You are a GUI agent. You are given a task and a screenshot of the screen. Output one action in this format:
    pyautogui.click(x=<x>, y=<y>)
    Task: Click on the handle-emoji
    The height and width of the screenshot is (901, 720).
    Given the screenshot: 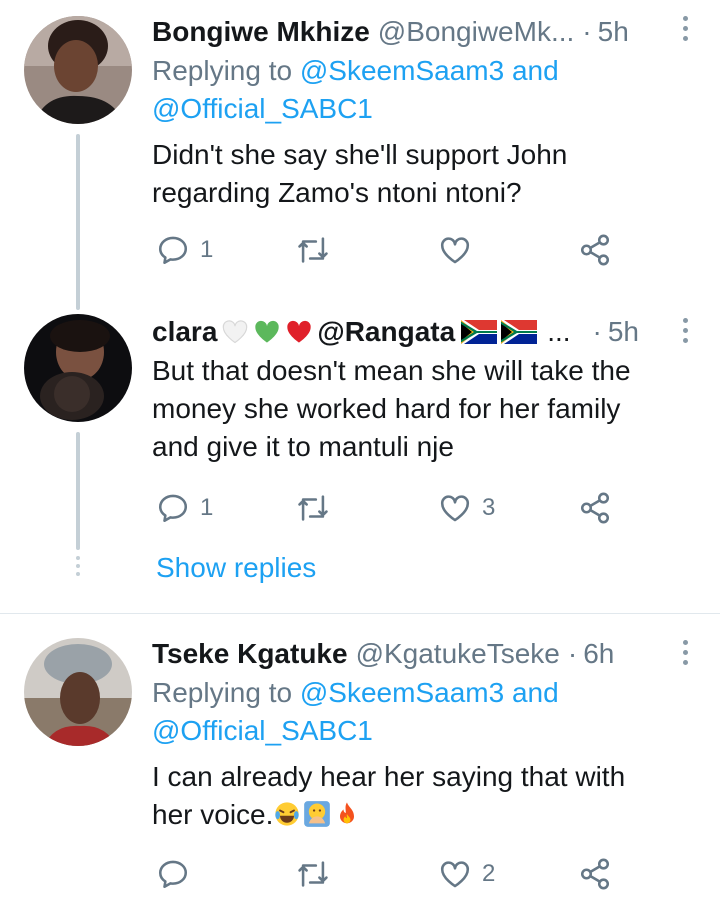 What is the action you would take?
    pyautogui.click(x=500, y=332)
    